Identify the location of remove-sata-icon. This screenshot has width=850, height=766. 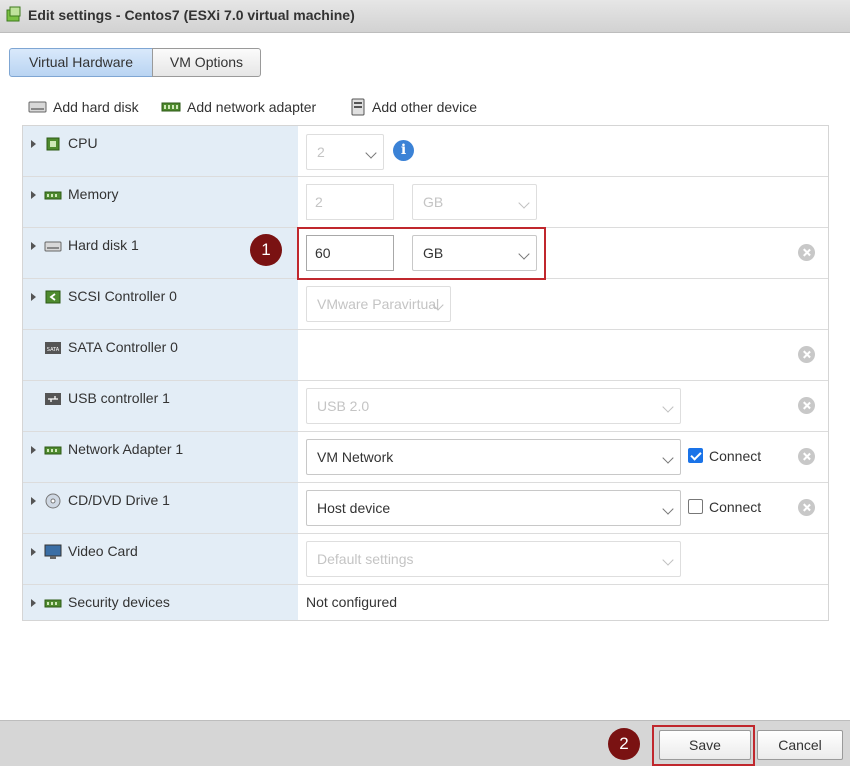
(806, 354).